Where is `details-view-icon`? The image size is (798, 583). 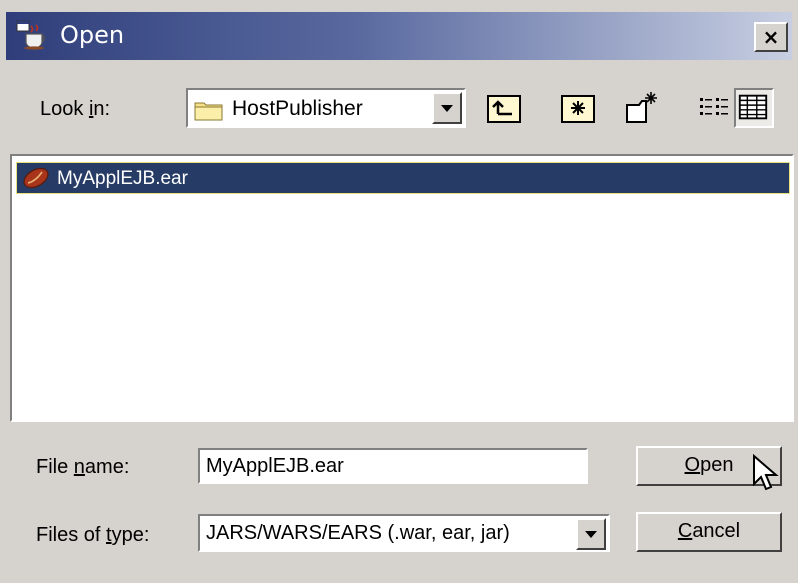 details-view-icon is located at coordinates (753, 107).